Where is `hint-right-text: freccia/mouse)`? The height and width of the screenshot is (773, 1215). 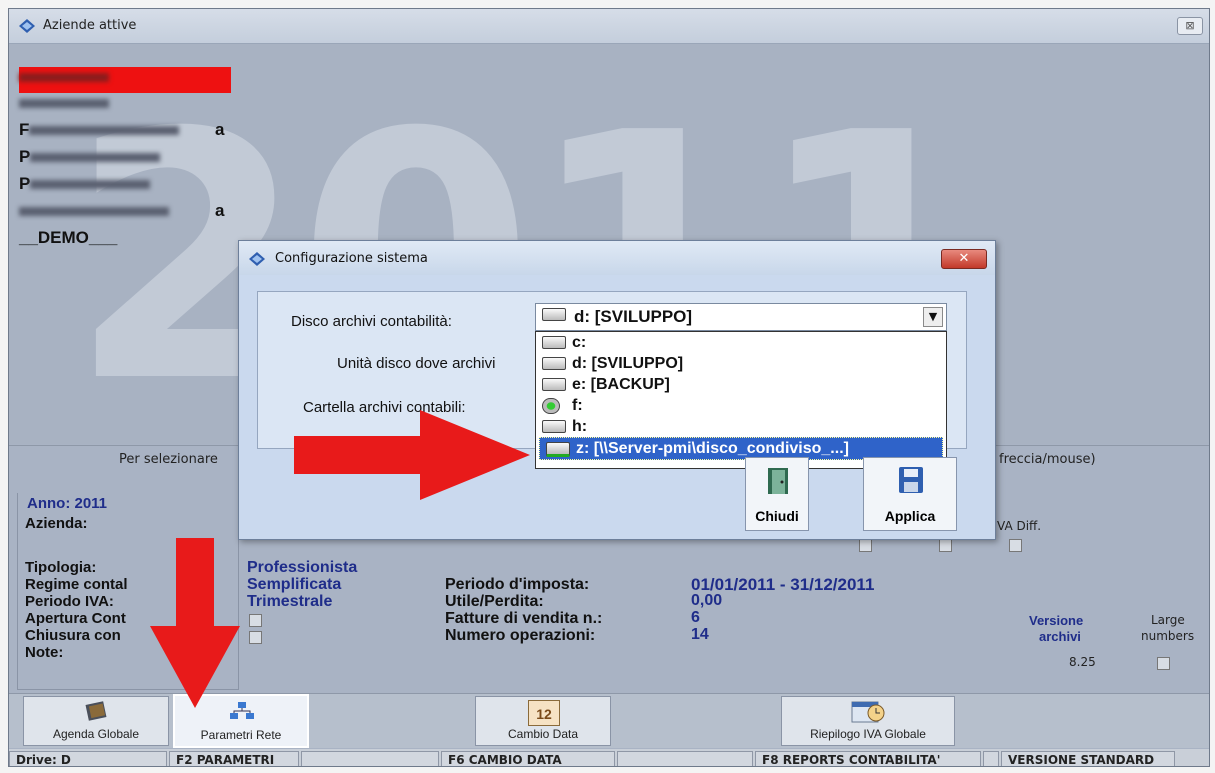 hint-right-text: freccia/mouse) is located at coordinates (1047, 459).